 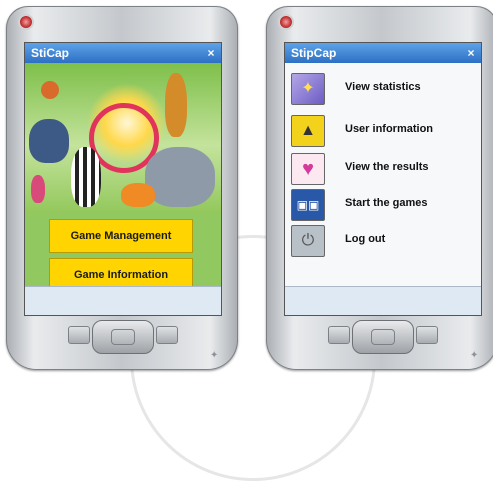 What do you see at coordinates (180, 177) in the screenshot?
I see `elephant-figure` at bounding box center [180, 177].